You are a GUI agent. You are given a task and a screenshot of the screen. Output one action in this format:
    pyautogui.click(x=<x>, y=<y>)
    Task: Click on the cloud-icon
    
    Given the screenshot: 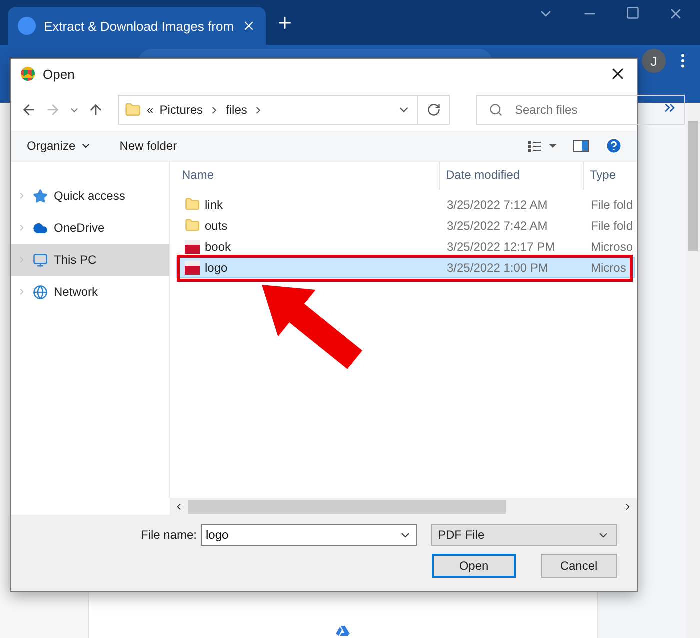 What is the action you would take?
    pyautogui.click(x=40, y=228)
    